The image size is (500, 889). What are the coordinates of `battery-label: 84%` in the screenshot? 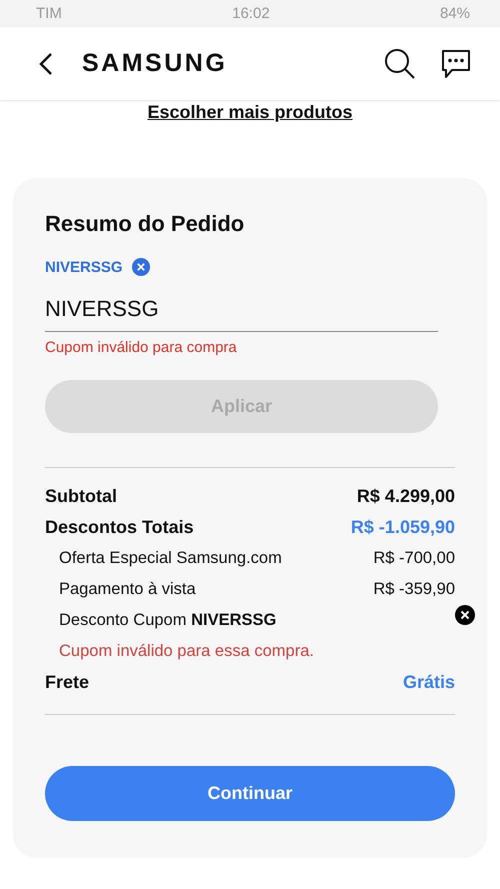 It's located at (455, 13).